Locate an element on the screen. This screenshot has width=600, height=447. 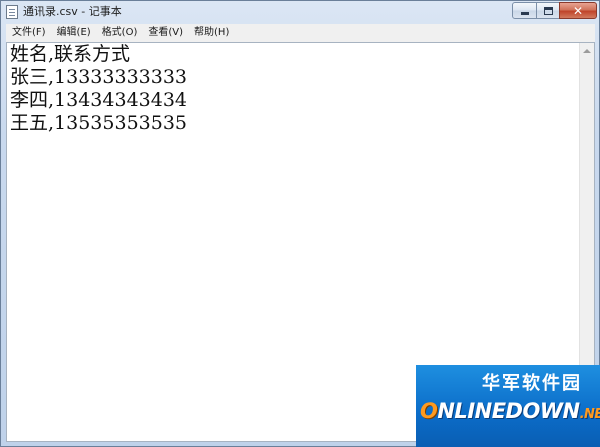
site-watermark: 华军软件园 ONLINEDOWN.NET is located at coordinates (508, 406).